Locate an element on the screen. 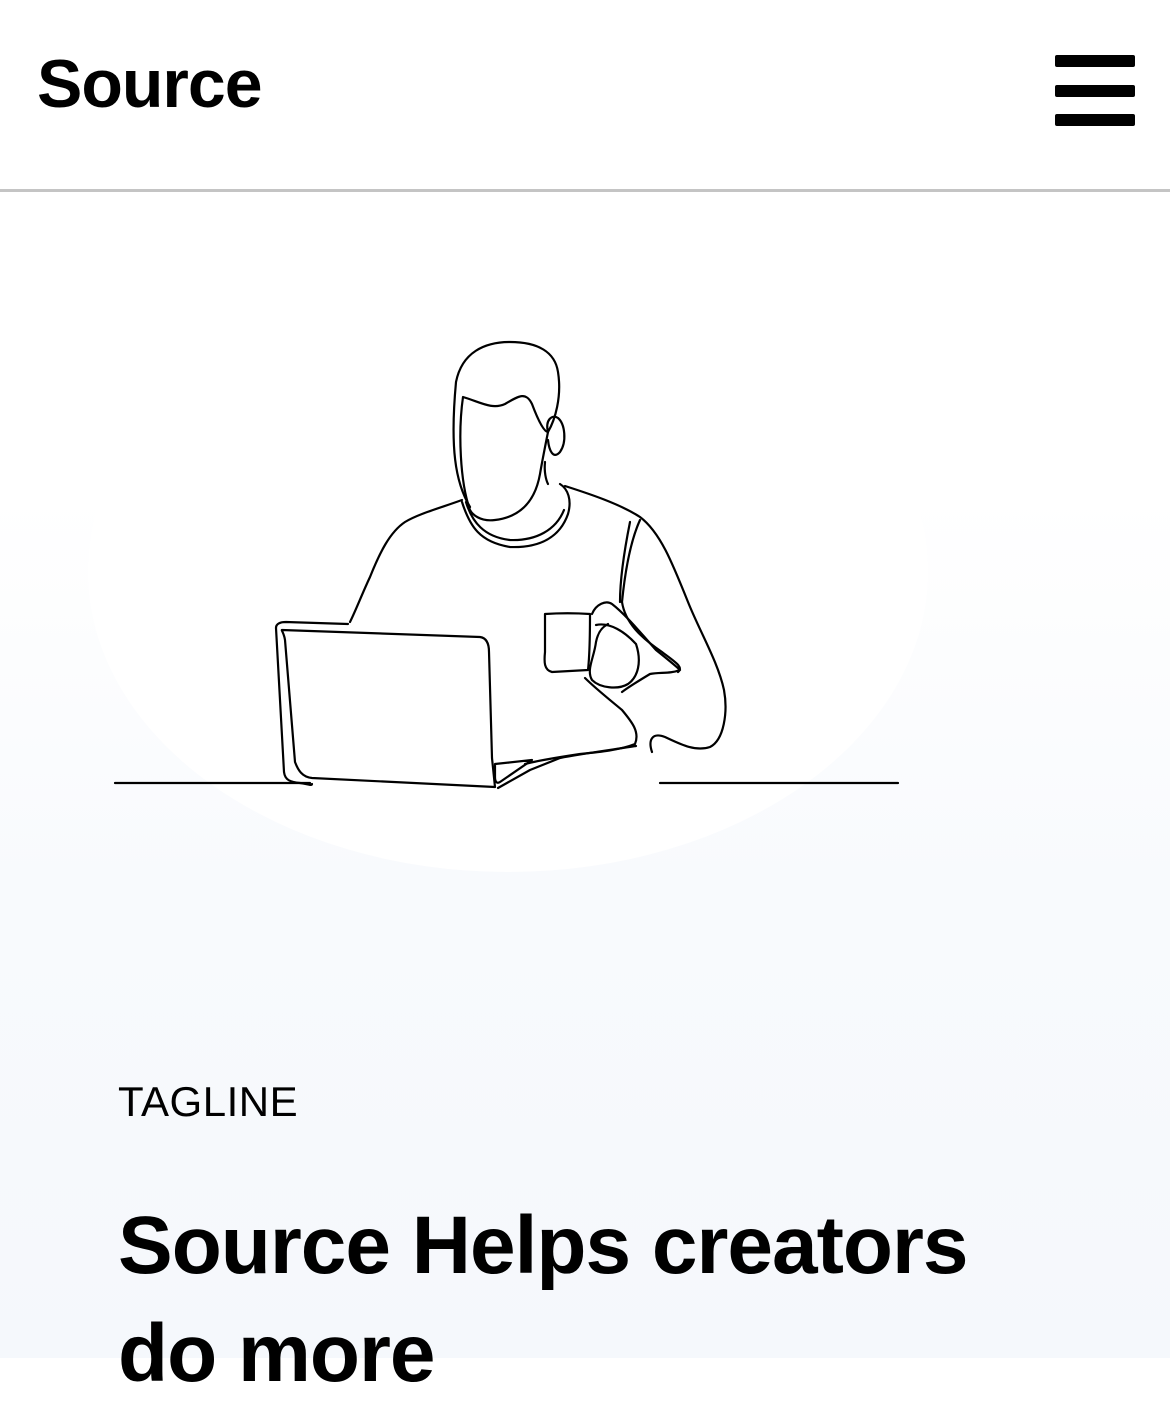  hero-headline: Source Helps creators do more is located at coordinates (543, 1299).